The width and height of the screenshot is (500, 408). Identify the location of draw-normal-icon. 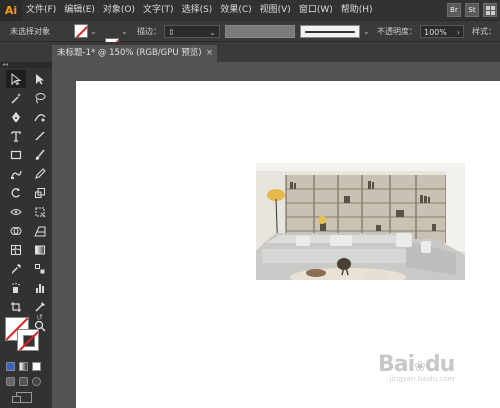
(10, 381).